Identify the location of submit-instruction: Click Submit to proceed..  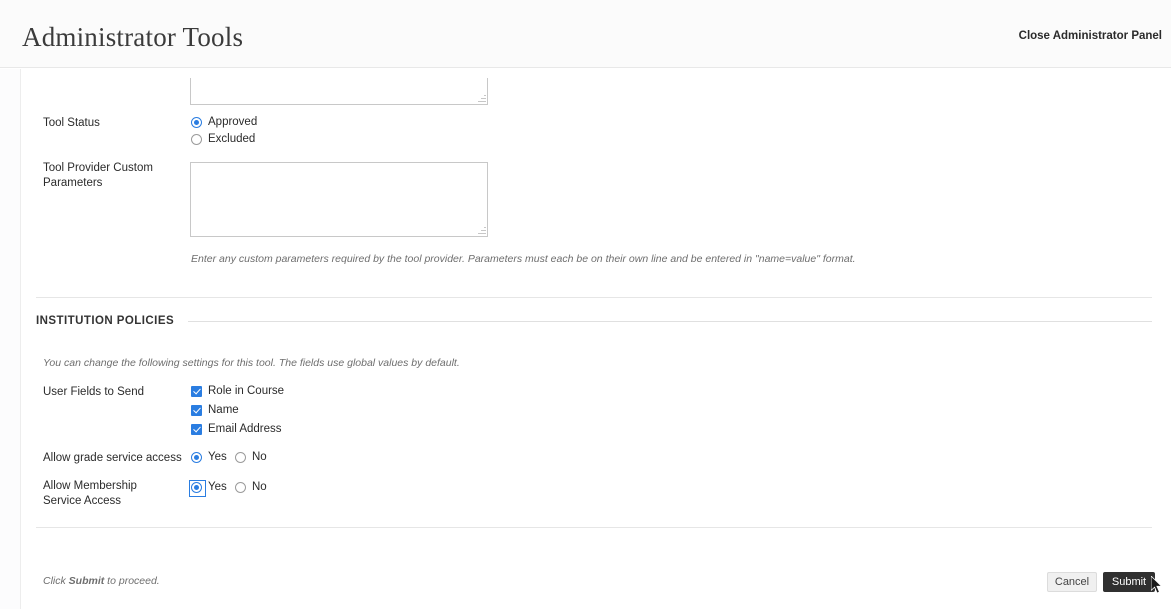
(101, 581).